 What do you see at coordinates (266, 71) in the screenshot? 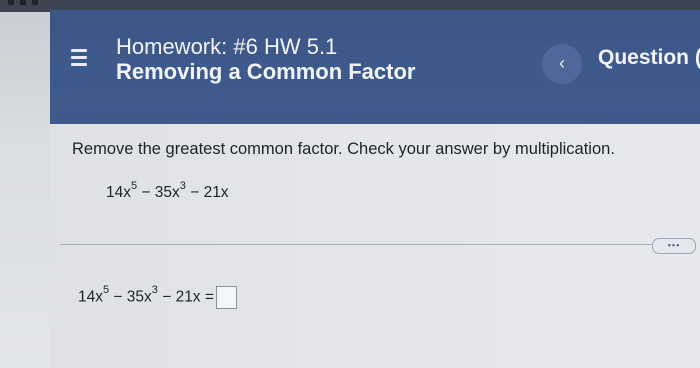
I see `section-title: Removing a Common Factor` at bounding box center [266, 71].